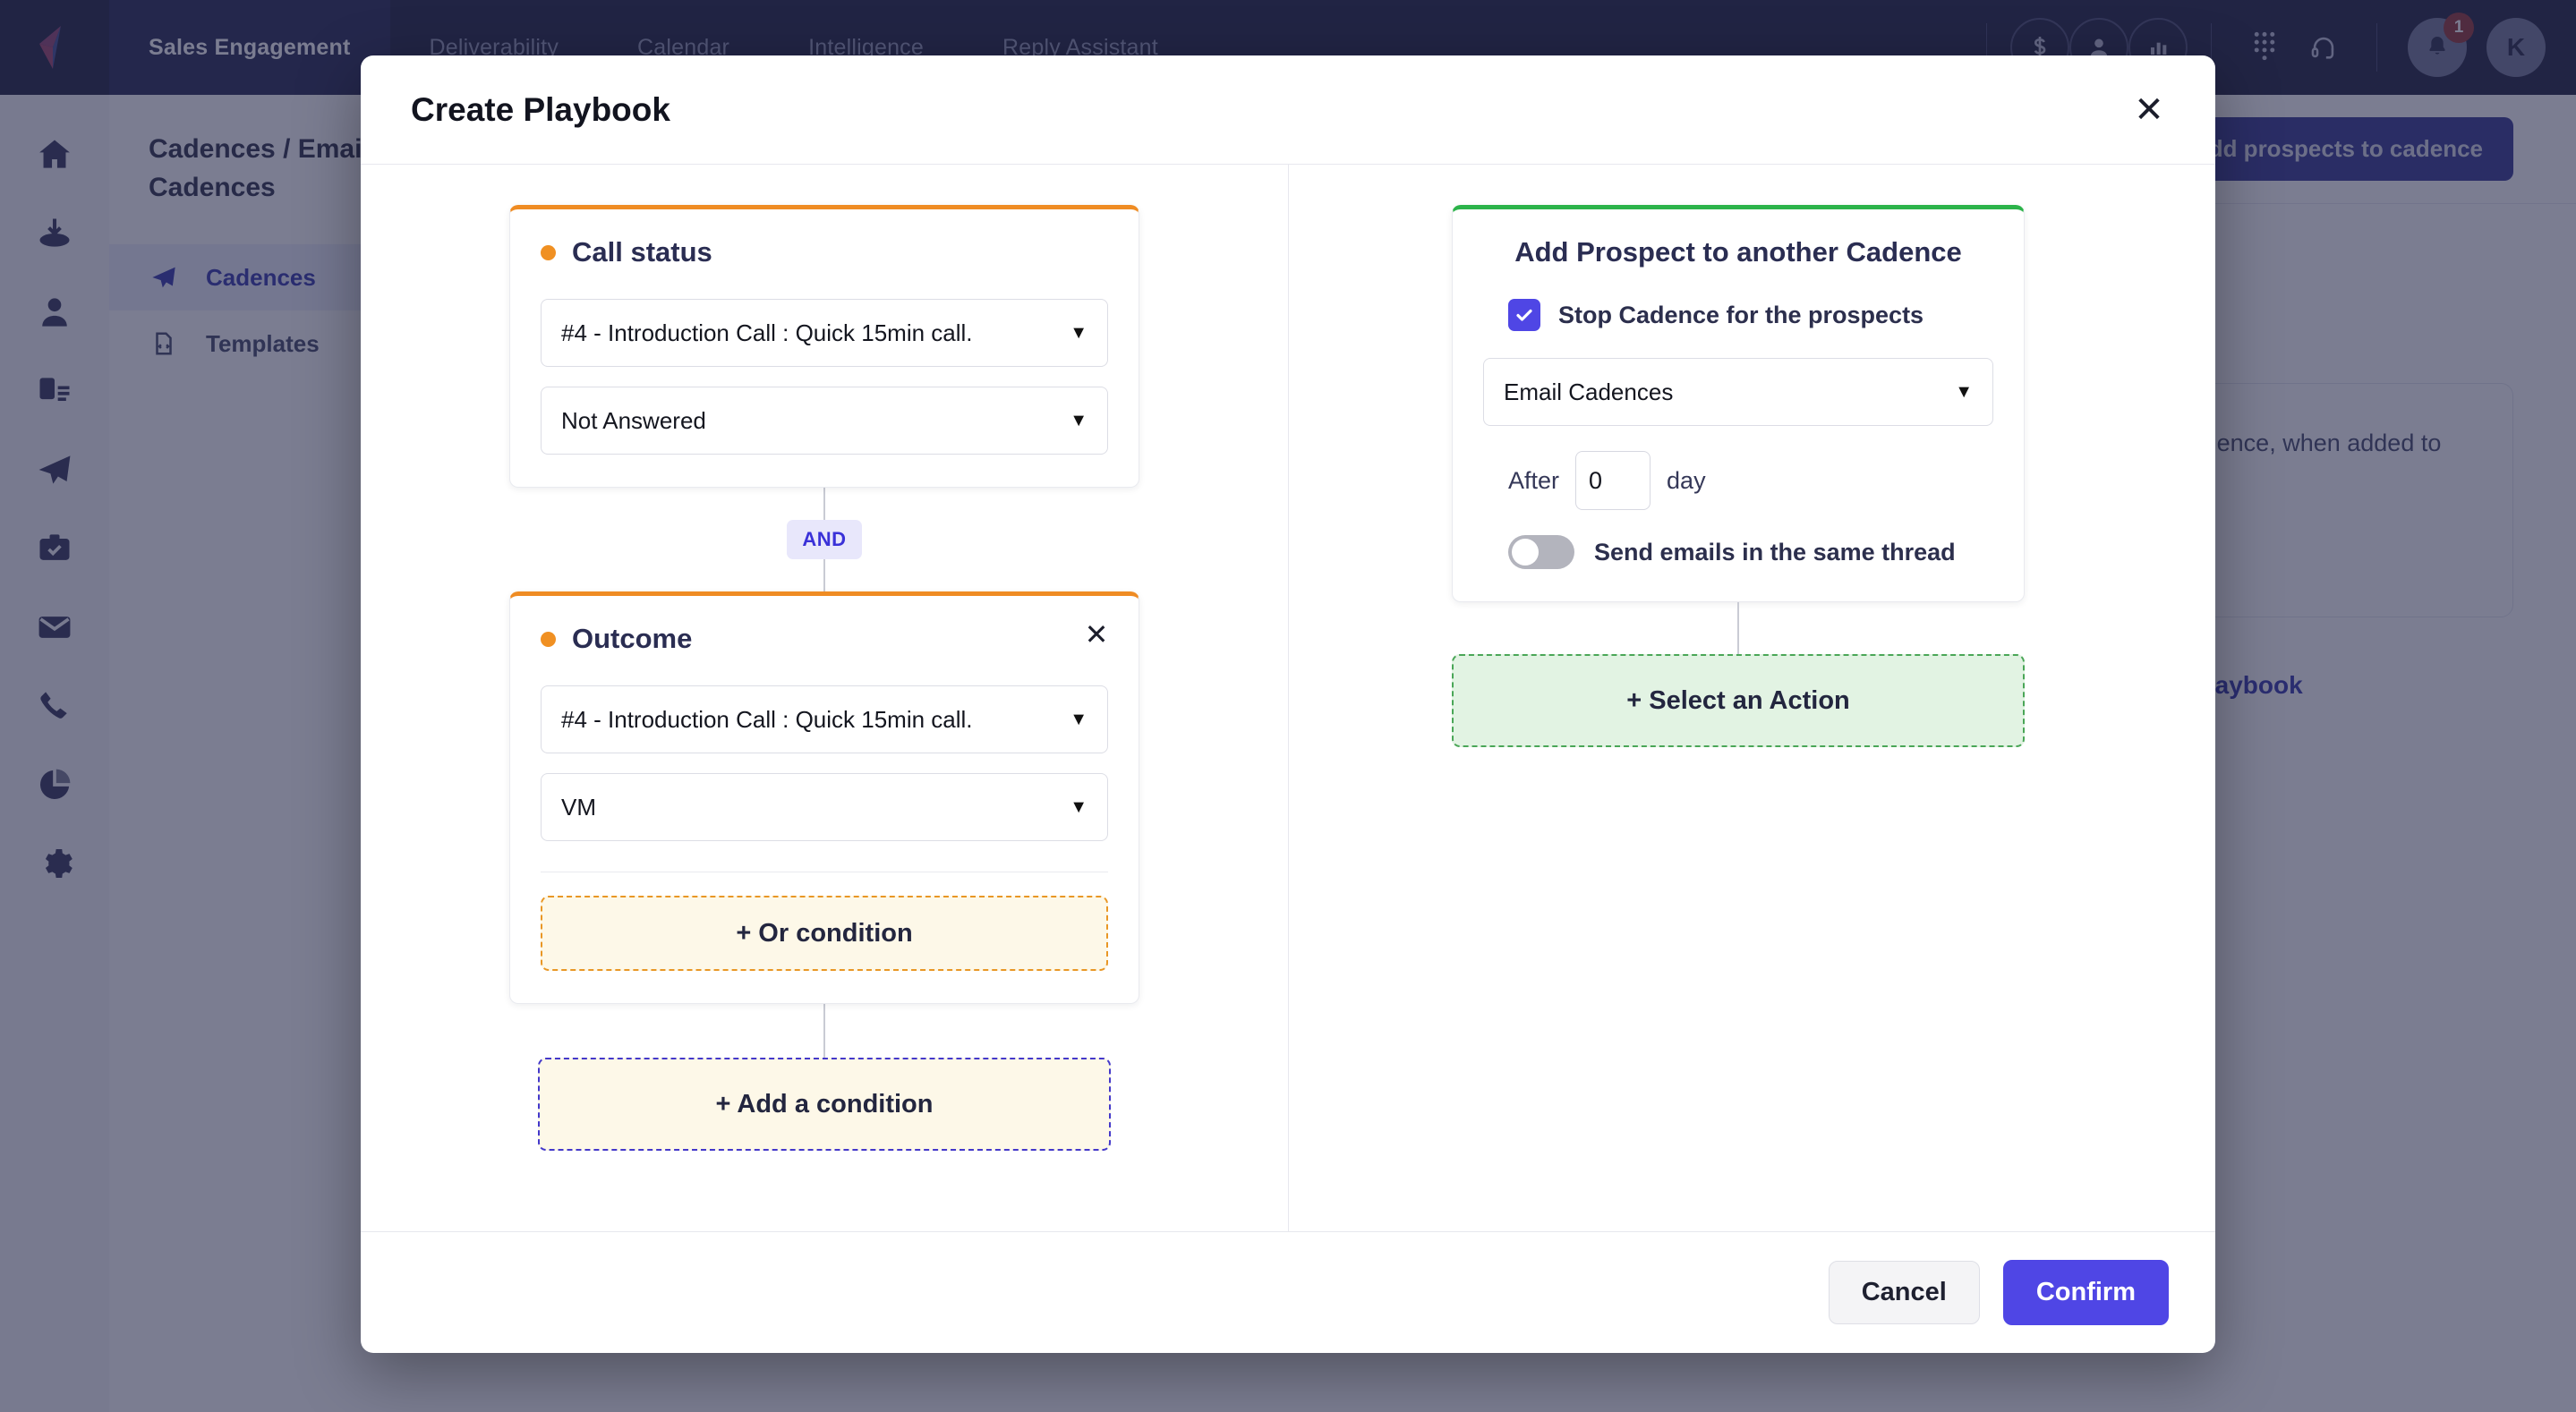 The height and width of the screenshot is (1412, 2576). Describe the element at coordinates (824, 421) in the screenshot. I see `condition-status-select: Not Answered ▼` at that location.